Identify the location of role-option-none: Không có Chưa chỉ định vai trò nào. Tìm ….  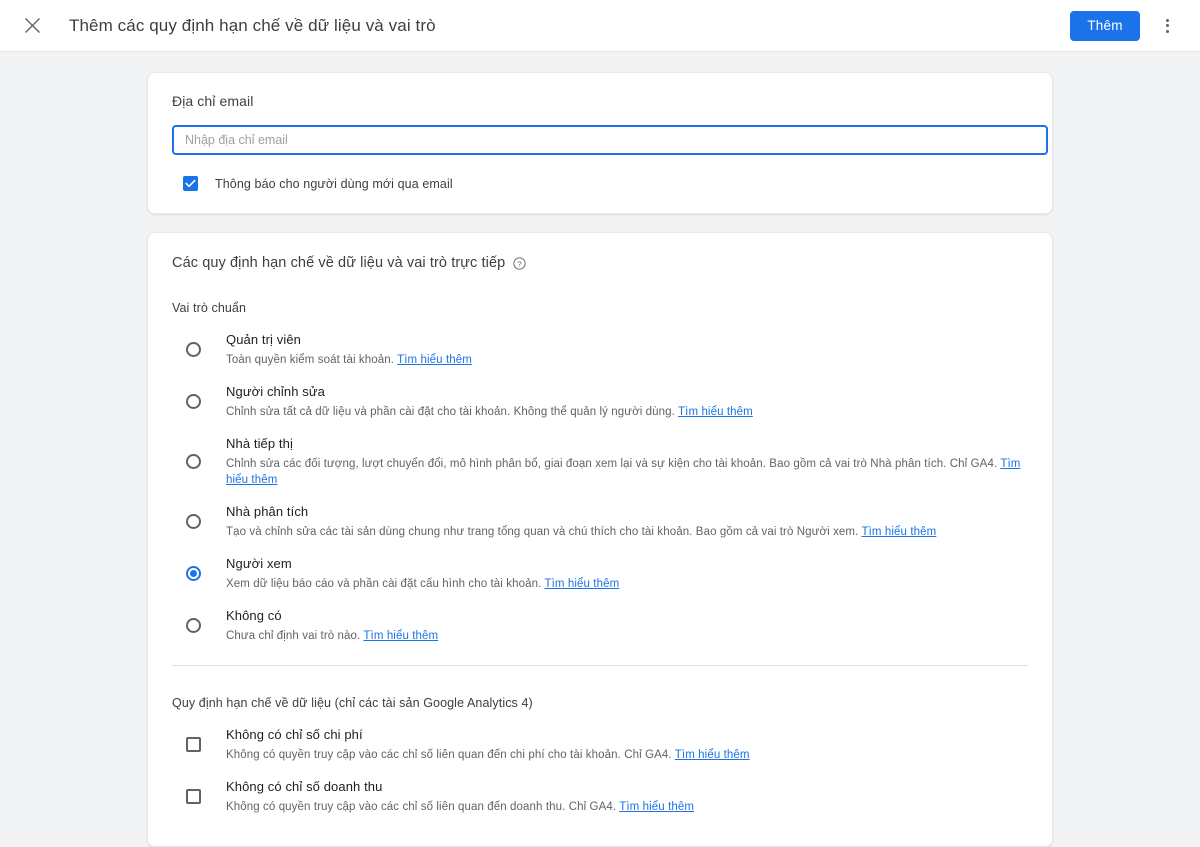
(600, 625).